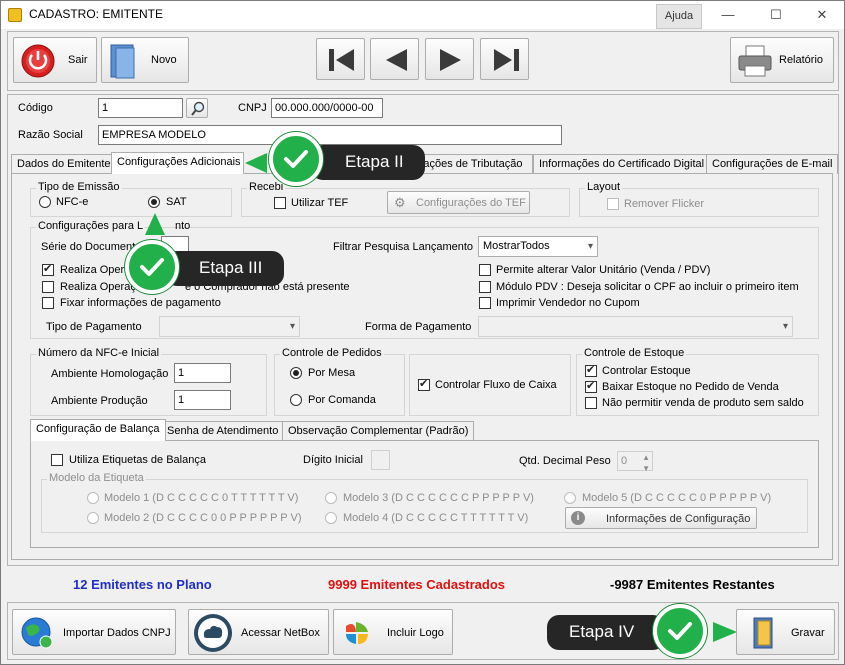  What do you see at coordinates (152, 267) in the screenshot?
I see `step3-check-icon` at bounding box center [152, 267].